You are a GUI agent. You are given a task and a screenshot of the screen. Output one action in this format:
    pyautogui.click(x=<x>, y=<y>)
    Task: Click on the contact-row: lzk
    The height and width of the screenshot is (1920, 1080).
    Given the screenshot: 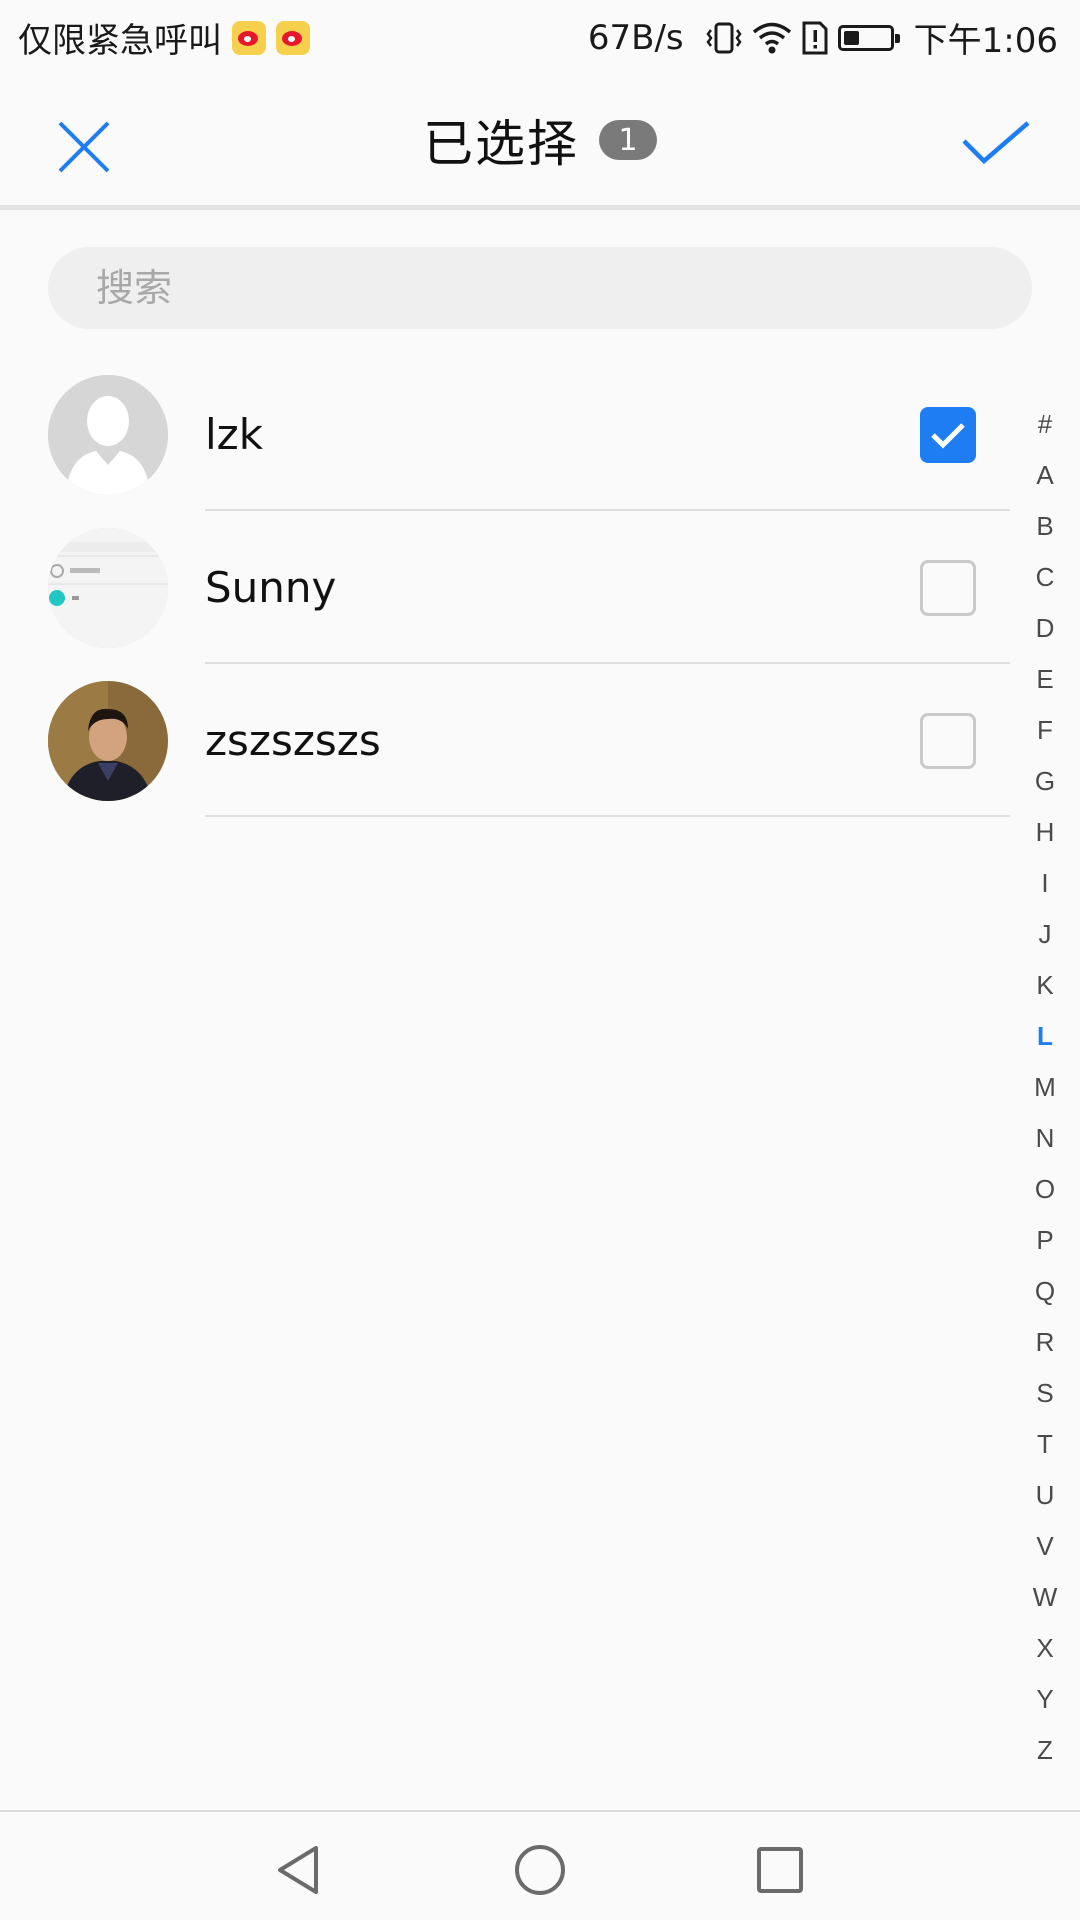 What is the action you would take?
    pyautogui.click(x=505, y=434)
    